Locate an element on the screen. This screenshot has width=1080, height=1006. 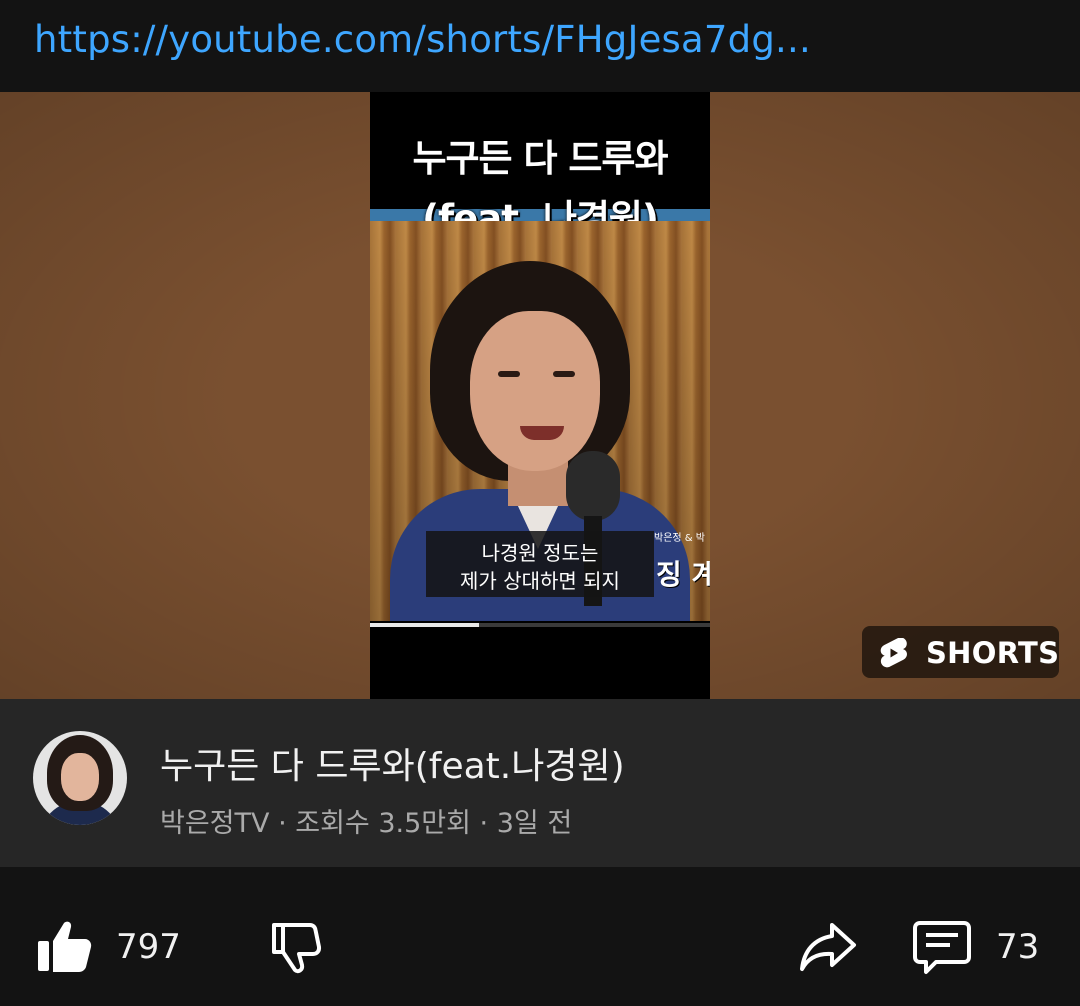
video-title: 누구든 다 드루와(feat.나경원) is located at coordinates (392, 763).